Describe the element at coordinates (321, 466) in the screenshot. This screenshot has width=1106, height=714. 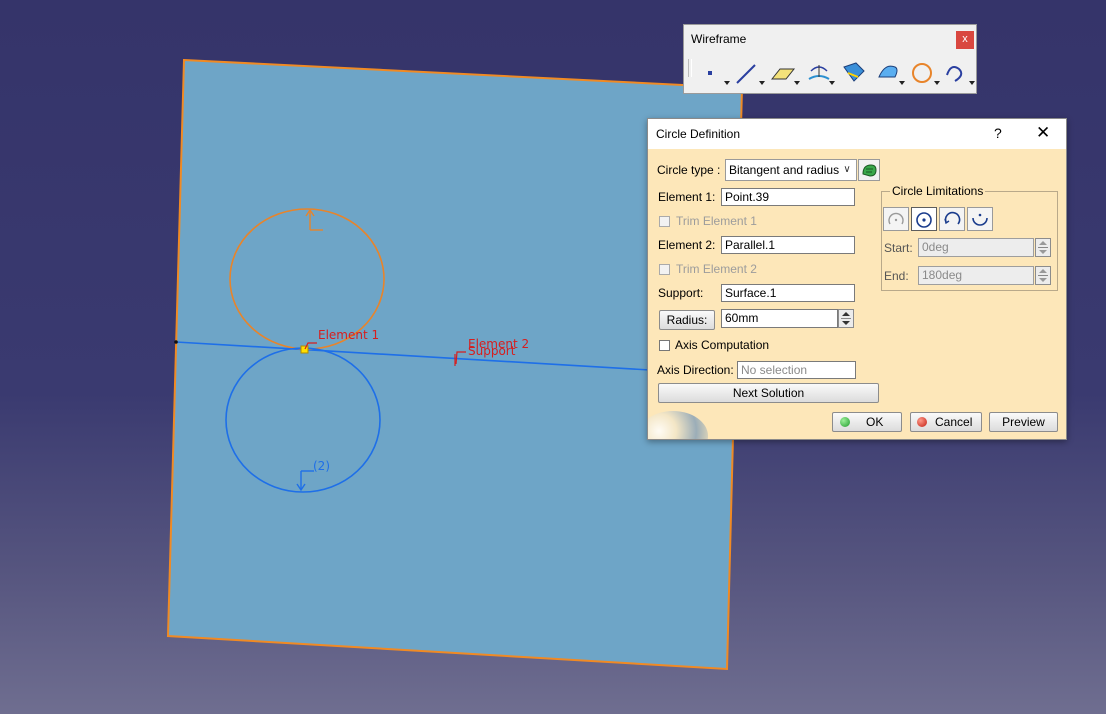
I see `solution-2-label: (2)` at that location.